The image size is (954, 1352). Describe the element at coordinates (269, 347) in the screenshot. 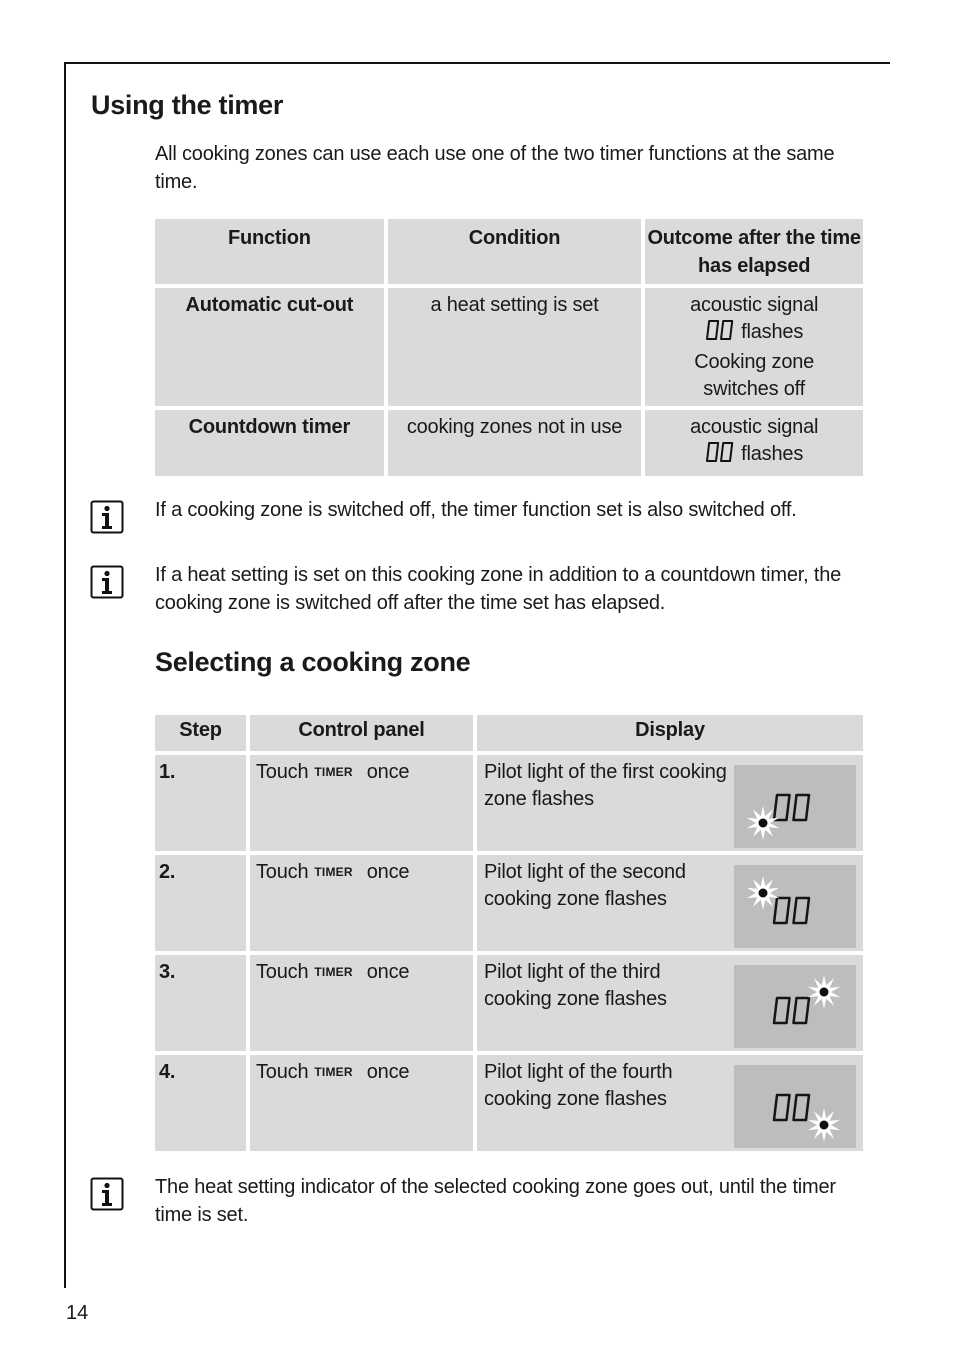

I see `function-cell: Automatic cut-out` at that location.